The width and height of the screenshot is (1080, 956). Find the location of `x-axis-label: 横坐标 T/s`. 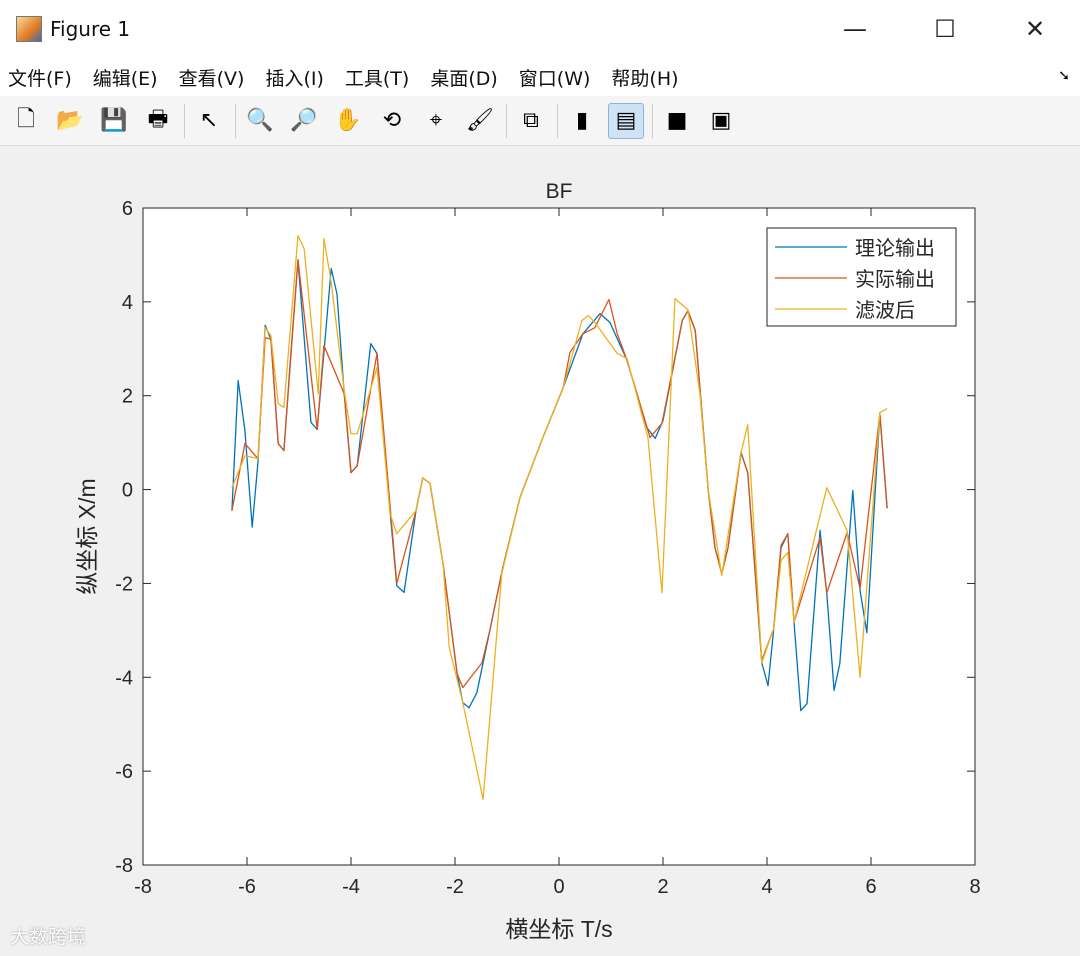

x-axis-label: 横坐标 T/s is located at coordinates (558, 929).